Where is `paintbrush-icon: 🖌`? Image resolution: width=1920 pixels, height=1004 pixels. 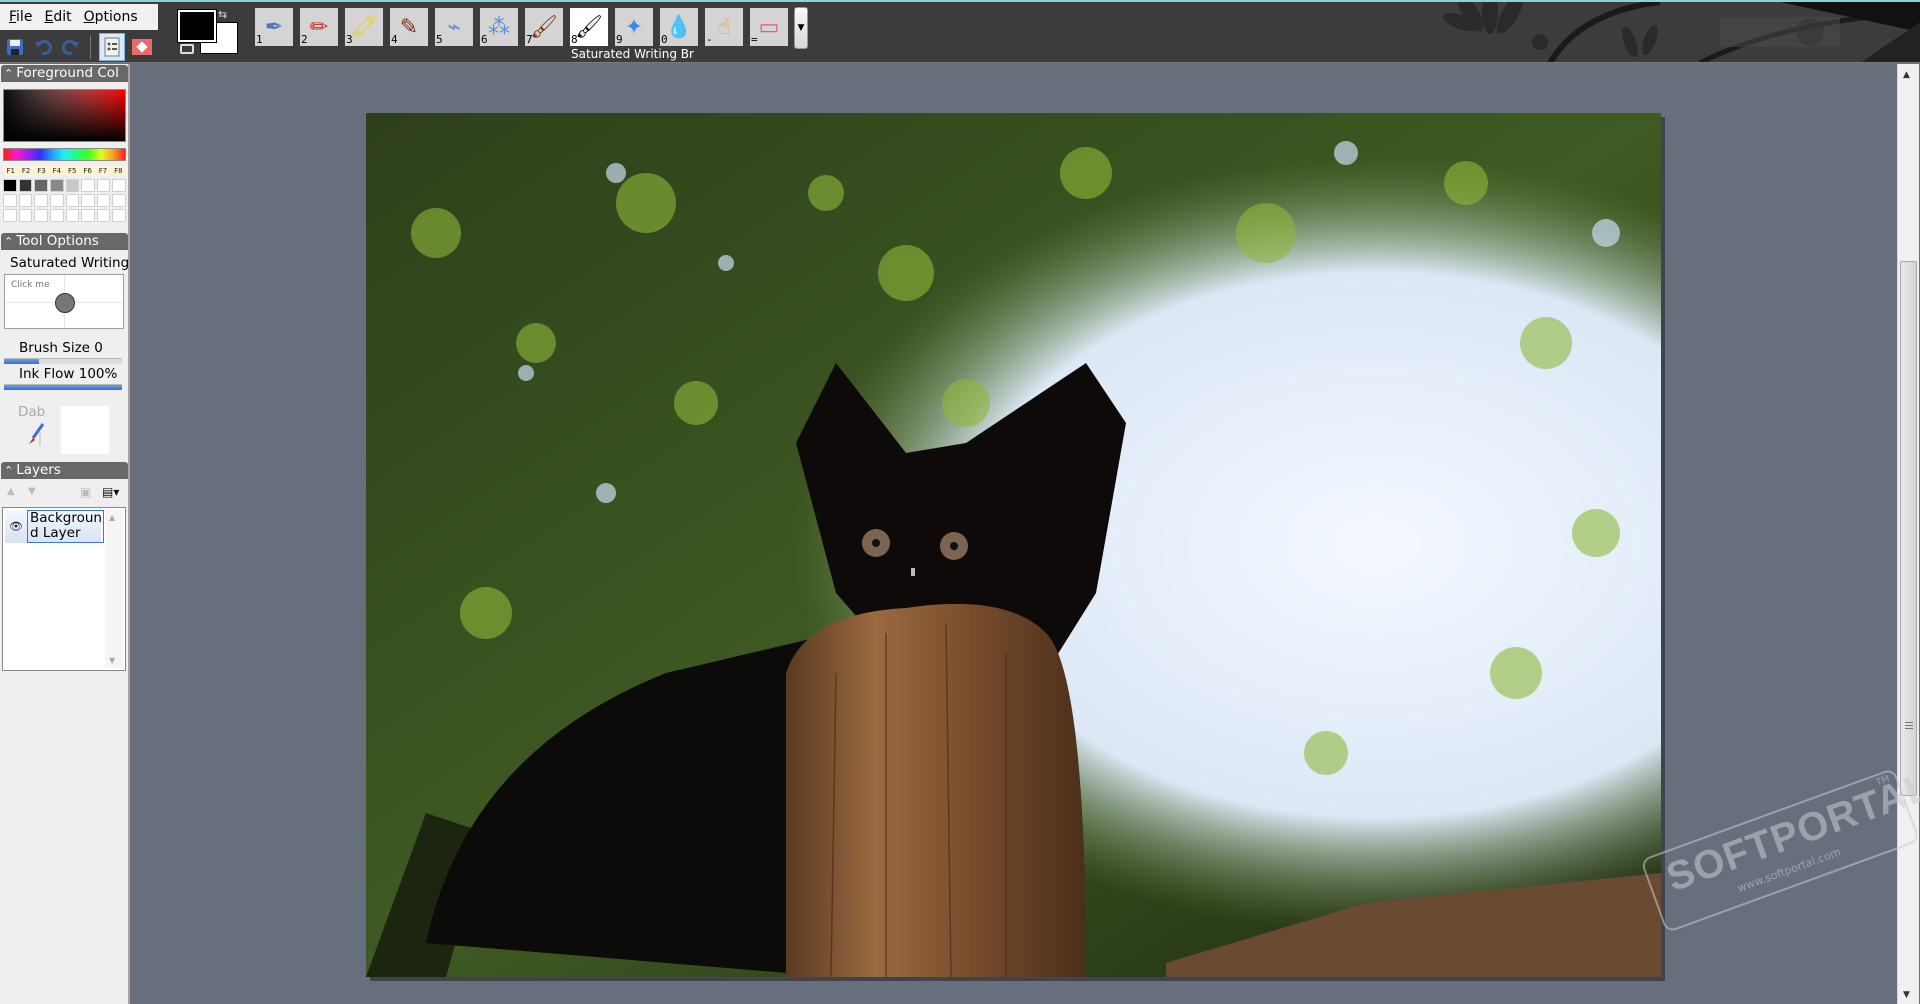 paintbrush-icon: 🖌 is located at coordinates (544, 27).